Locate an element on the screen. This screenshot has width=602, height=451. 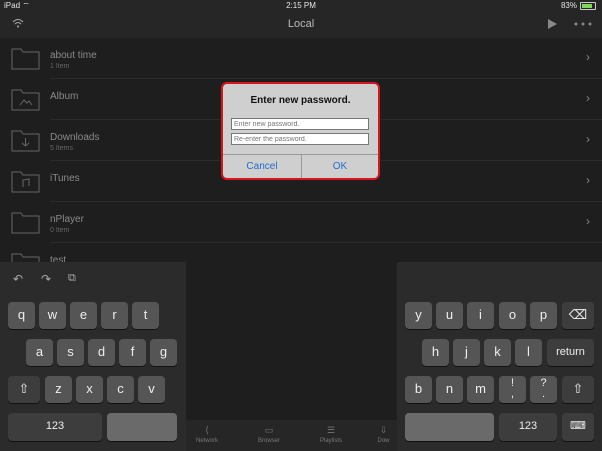
cancel-button: Cancel is located at coordinates (262, 167).